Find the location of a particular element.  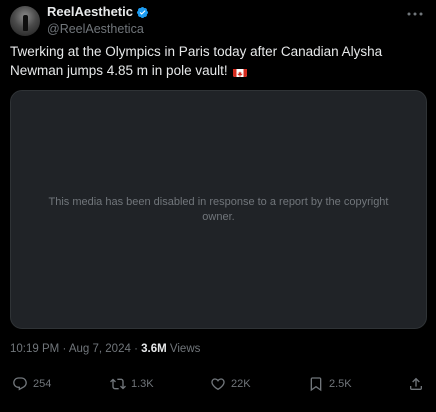

reply-icon is located at coordinates (20, 384).